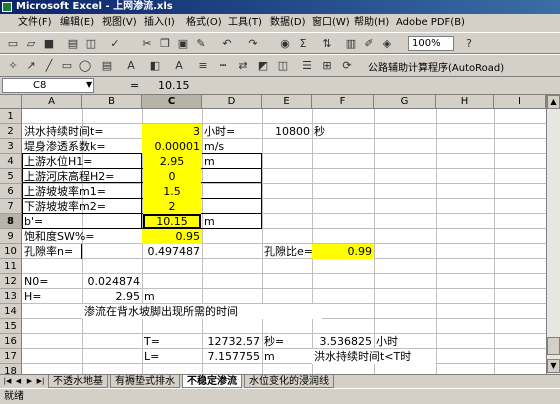 This screenshot has height=404, width=560. What do you see at coordinates (289, 381) in the screenshot?
I see `tab-sheet-4: 水位变化的浸润线` at bounding box center [289, 381].